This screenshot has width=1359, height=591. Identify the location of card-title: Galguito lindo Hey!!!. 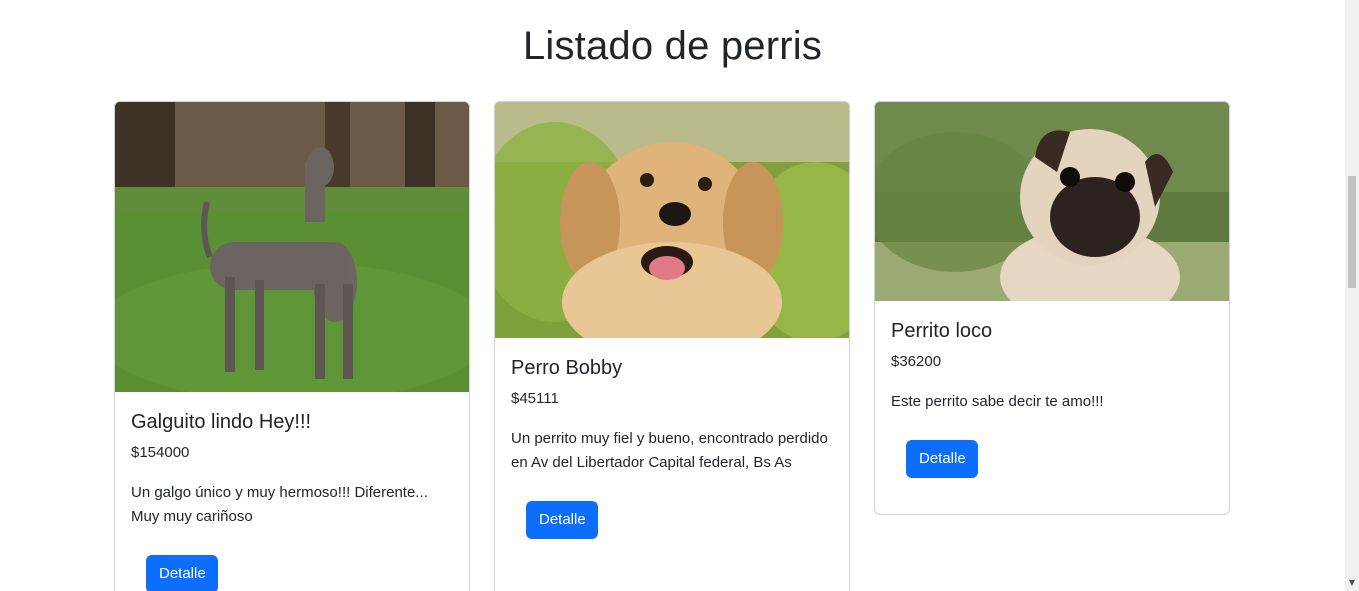
(221, 422).